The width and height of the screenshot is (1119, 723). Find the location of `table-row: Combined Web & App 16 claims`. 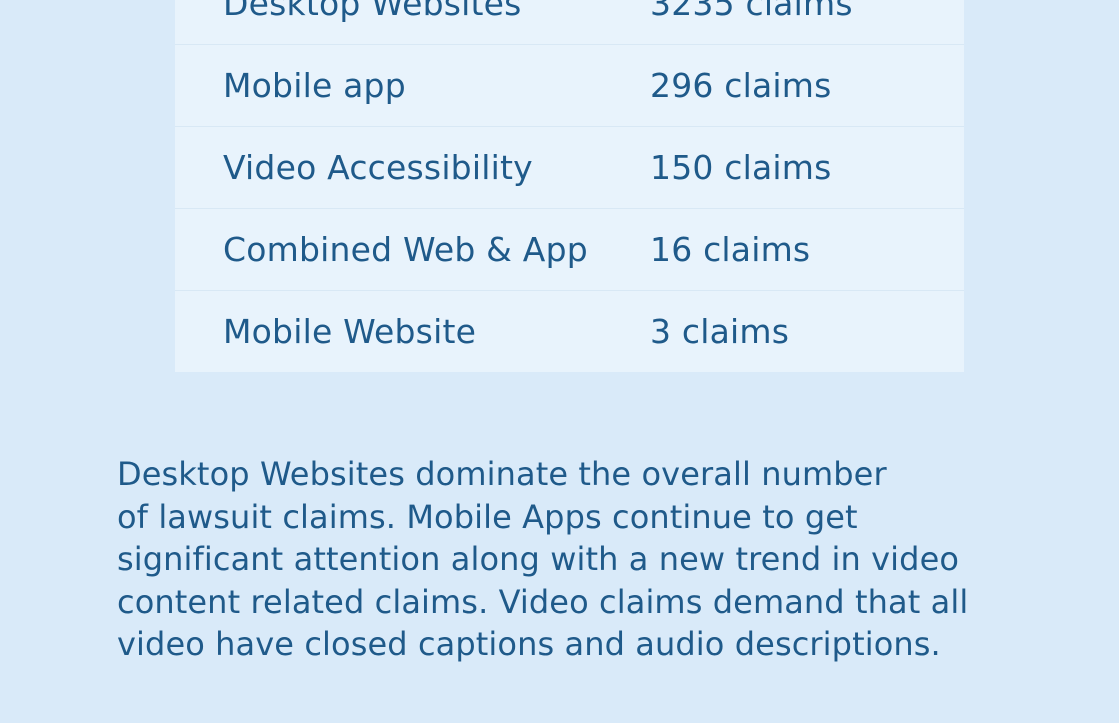

table-row: Combined Web & App 16 claims is located at coordinates (569, 249).